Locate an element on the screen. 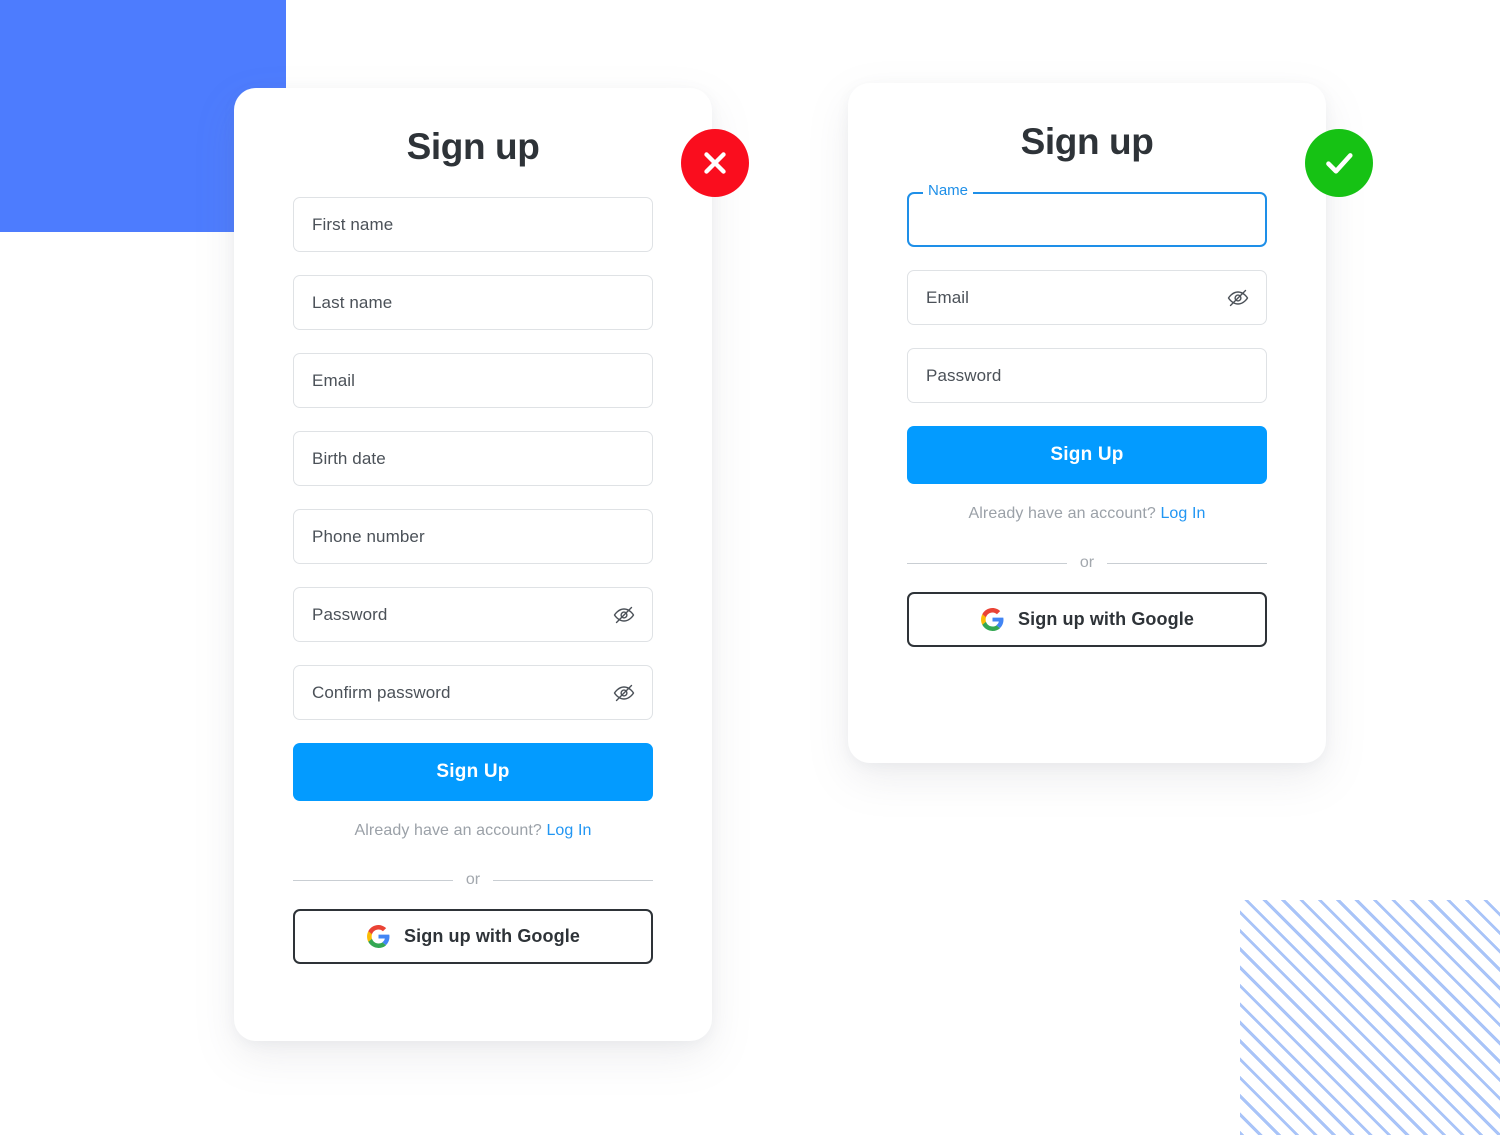  field-email: Email is located at coordinates (473, 380).